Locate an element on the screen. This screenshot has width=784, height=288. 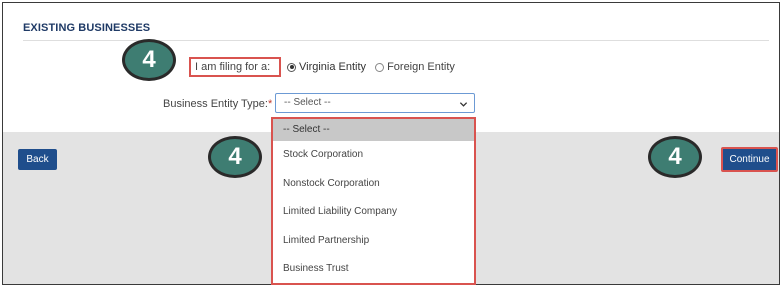
chevron-down-icon is located at coordinates (463, 105).